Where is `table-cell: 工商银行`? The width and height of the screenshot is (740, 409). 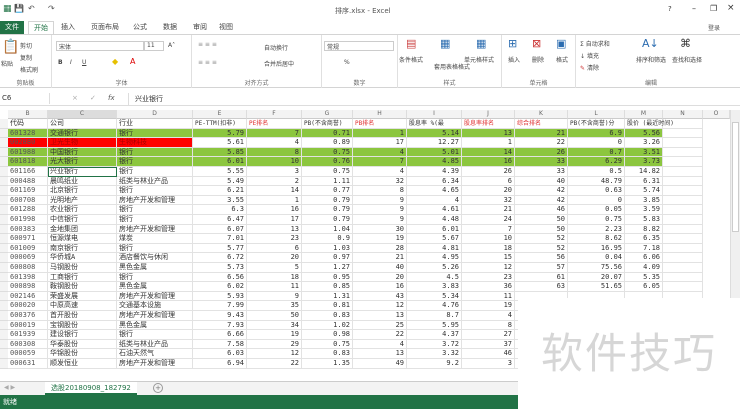
table-cell: 工商银行 is located at coordinates (82, 277).